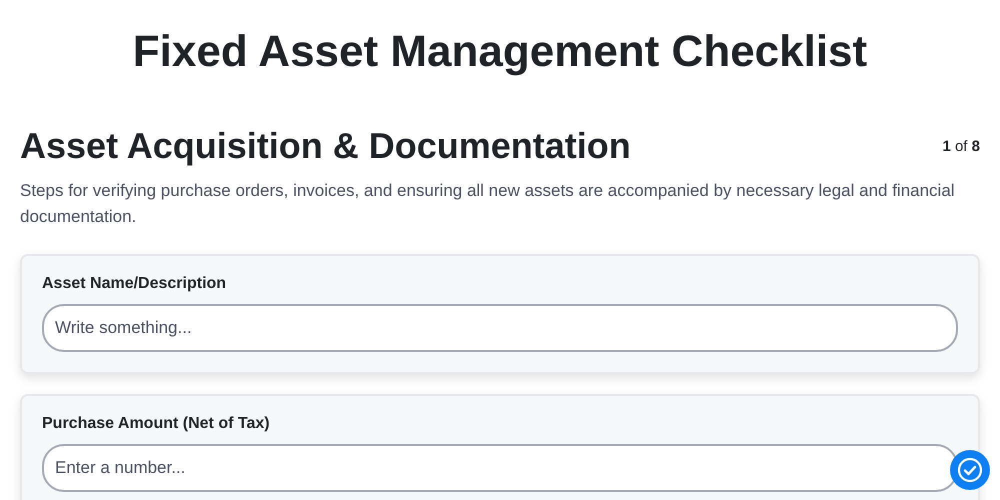 The width and height of the screenshot is (1000, 500). Describe the element at coordinates (961, 146) in the screenshot. I see `step-counter: 1 of 8` at that location.